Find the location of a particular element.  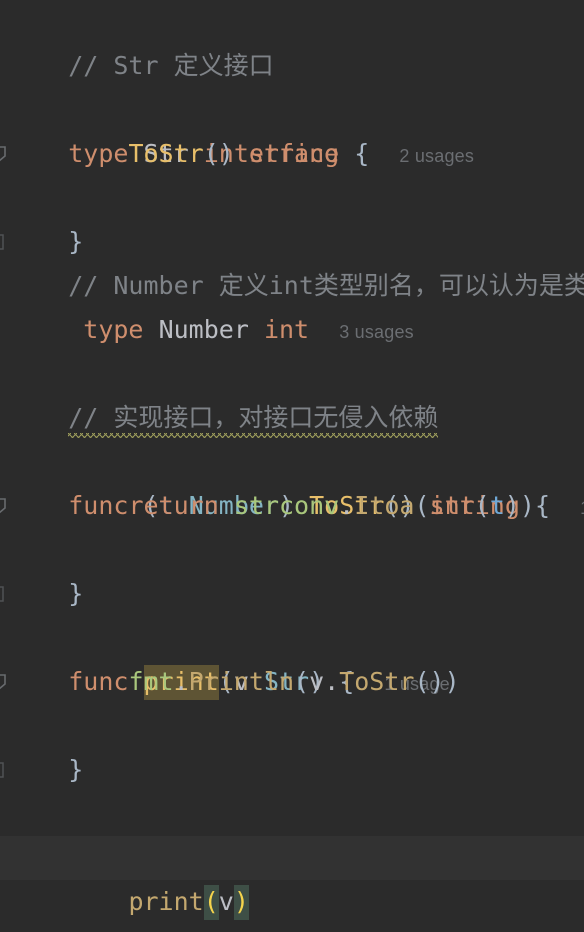

code-line: // 实现接口，对接口无侵入依赖 is located at coordinates (292, 395).